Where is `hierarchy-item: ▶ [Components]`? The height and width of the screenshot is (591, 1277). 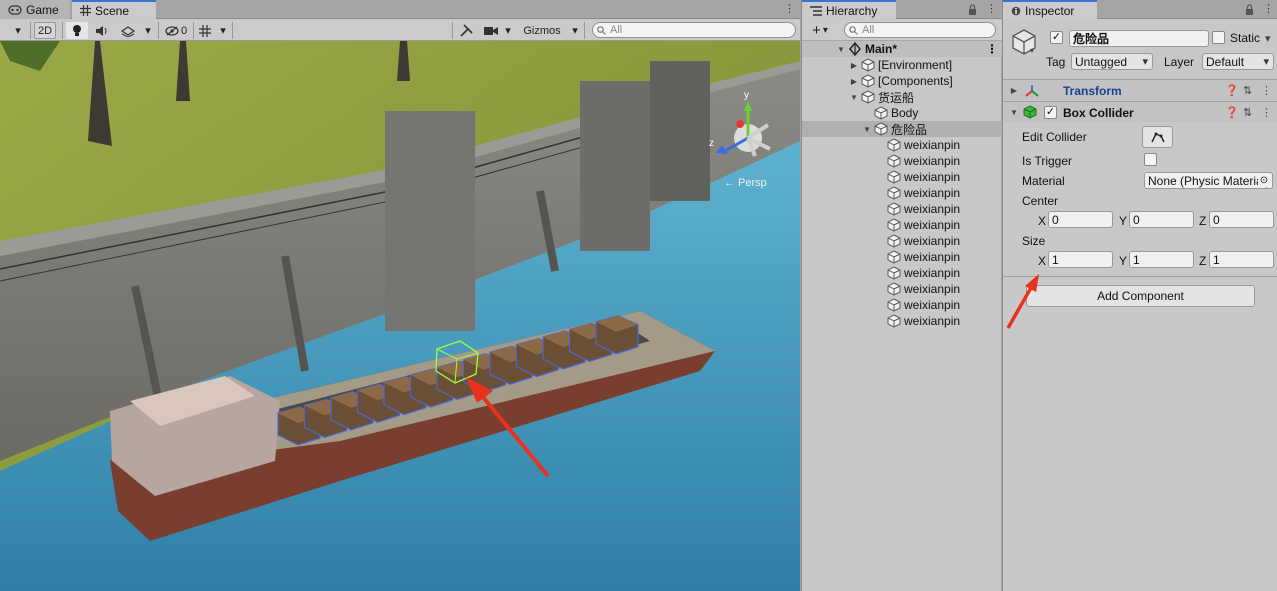
hierarchy-item: ▶ [Components] is located at coordinates (902, 81).